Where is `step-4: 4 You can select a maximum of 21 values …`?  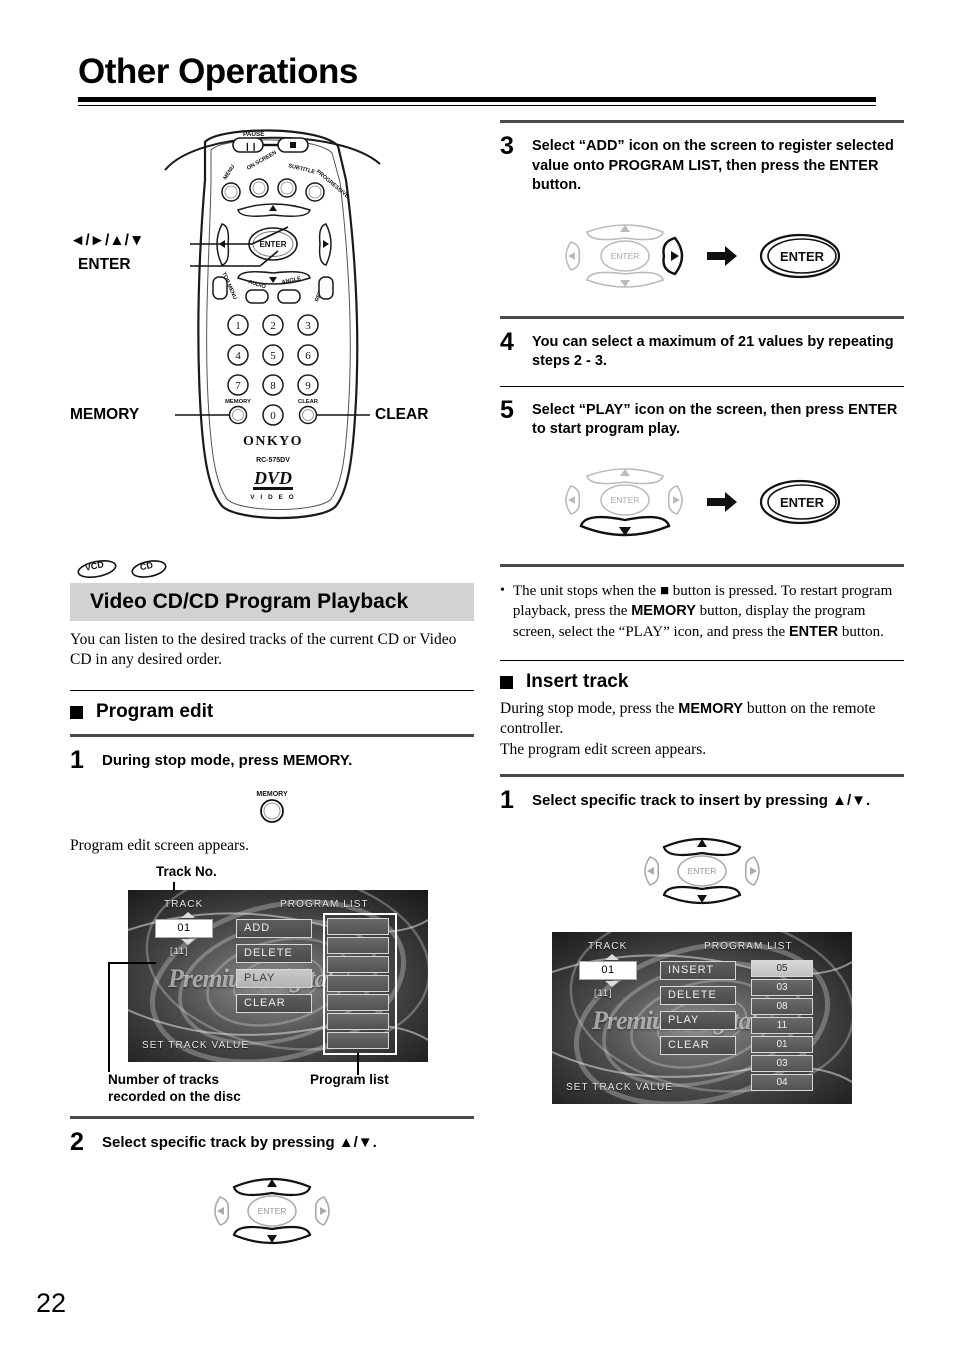 step-4: 4 You can select a maximum of 21 values … is located at coordinates (702, 349).